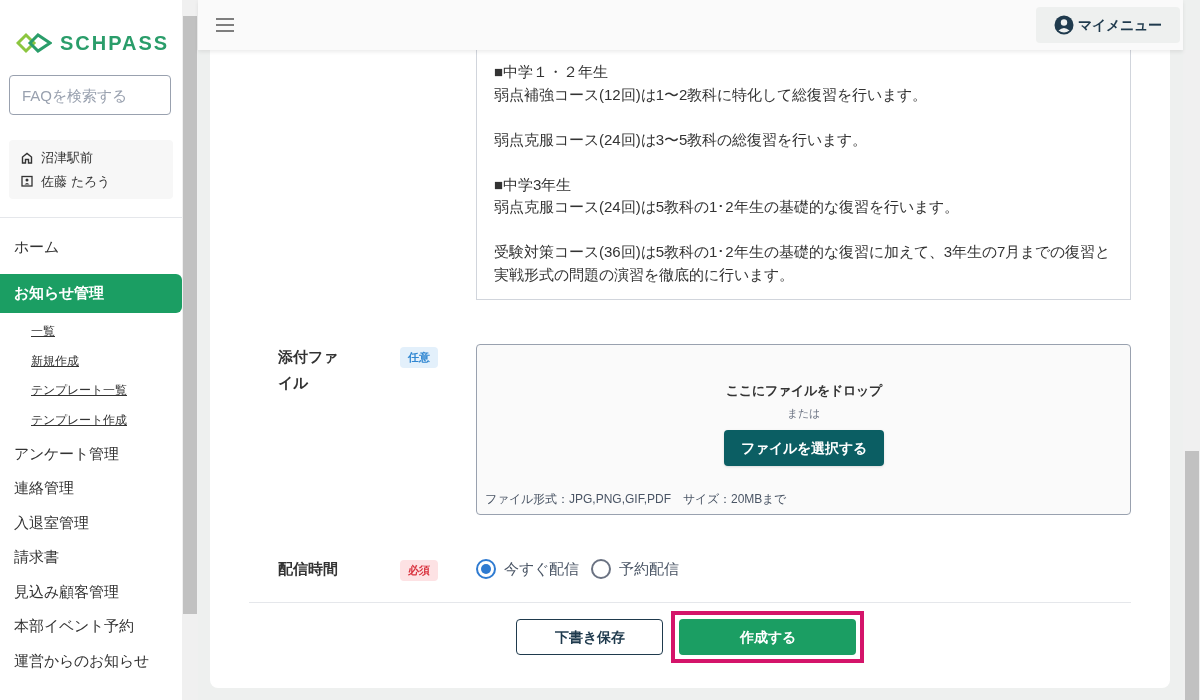 The height and width of the screenshot is (700, 1200). I want to click on my-menu-button: マイメニュー, so click(1108, 25).